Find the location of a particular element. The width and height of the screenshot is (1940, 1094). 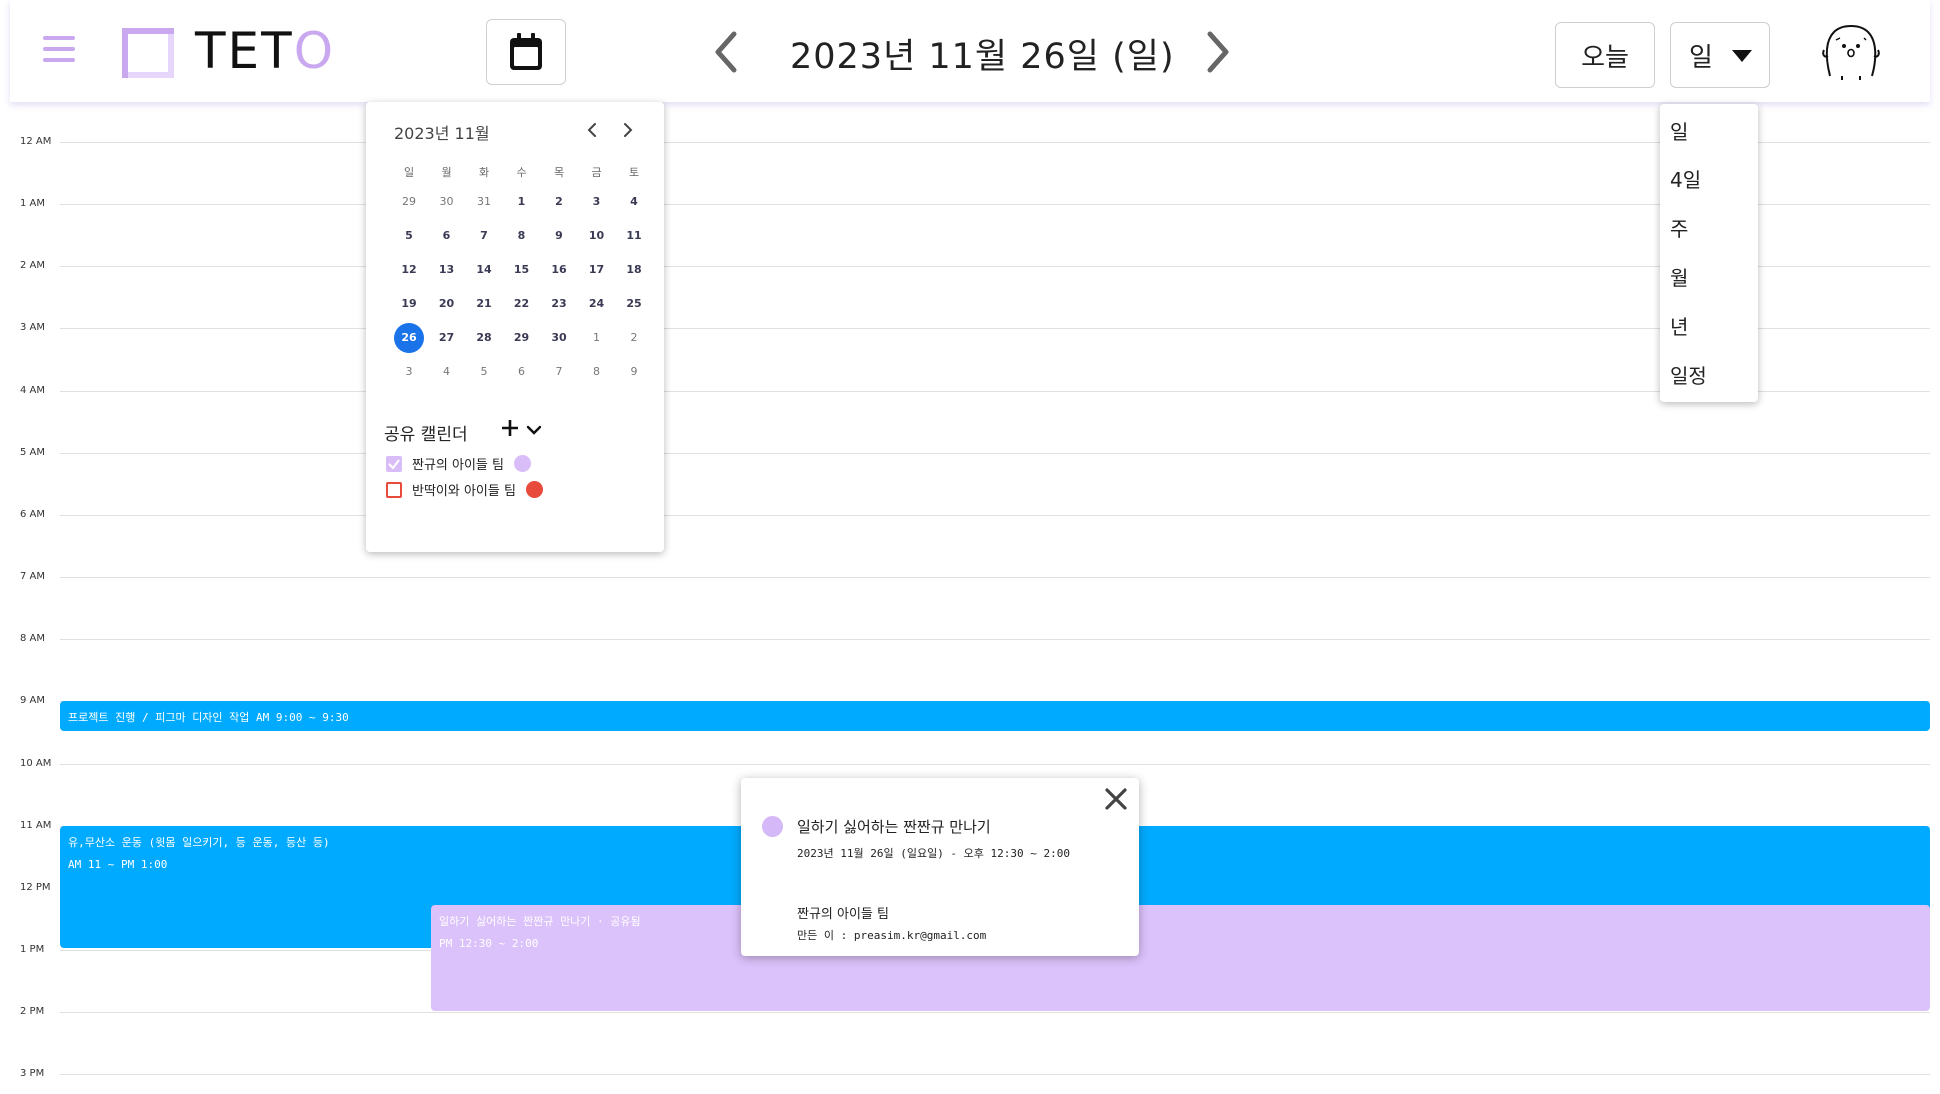

hour-row: 2 PM is located at coordinates (970, 1019).